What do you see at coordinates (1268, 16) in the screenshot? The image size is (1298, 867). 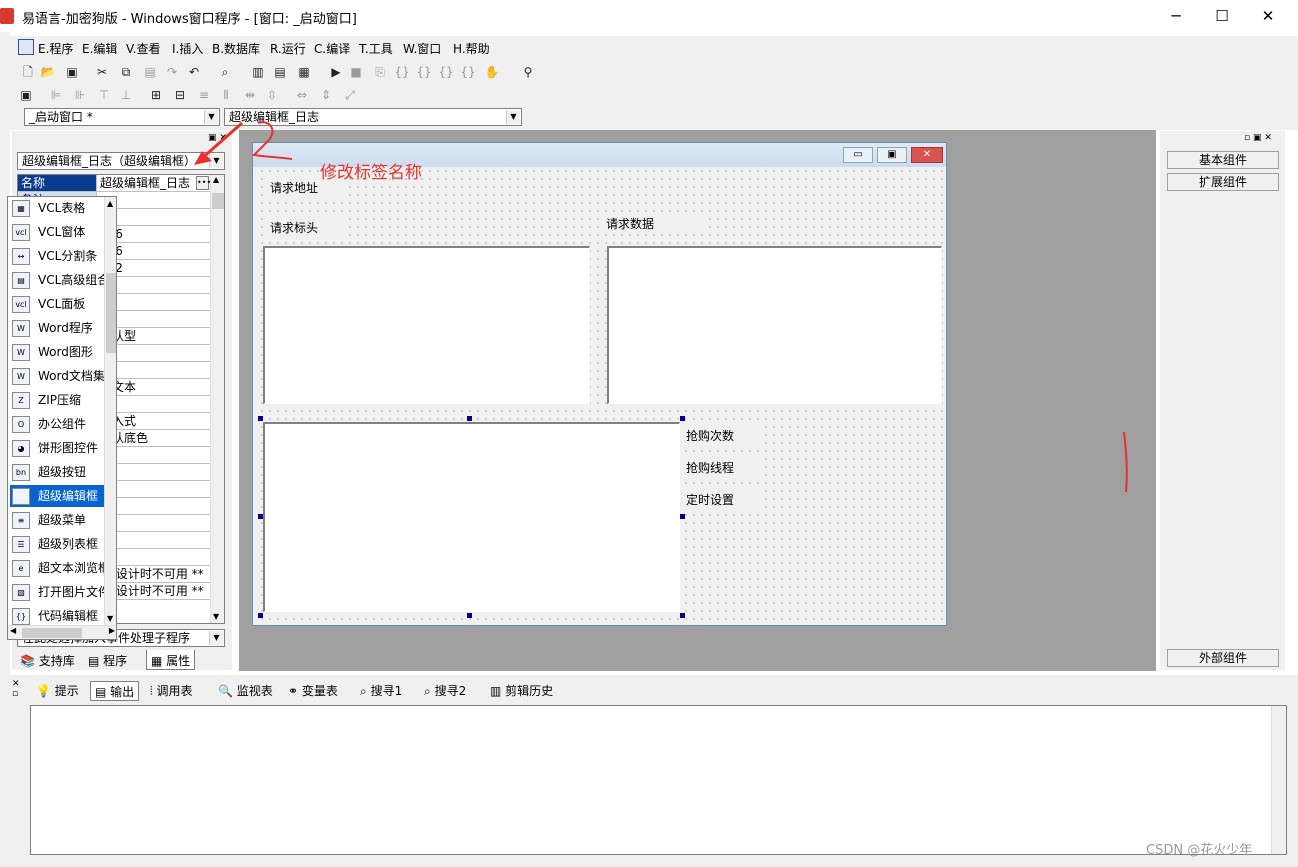 I see `close-button: ✕` at bounding box center [1268, 16].